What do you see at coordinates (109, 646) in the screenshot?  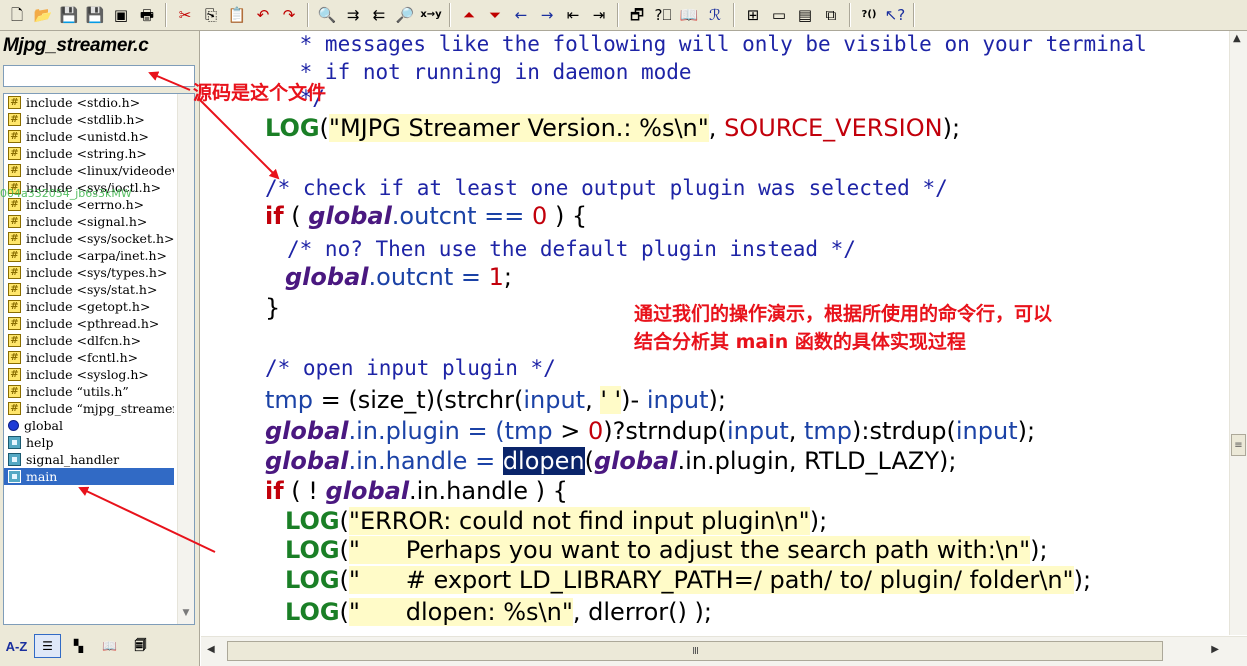 I see `symbol-book-button: 📖` at bounding box center [109, 646].